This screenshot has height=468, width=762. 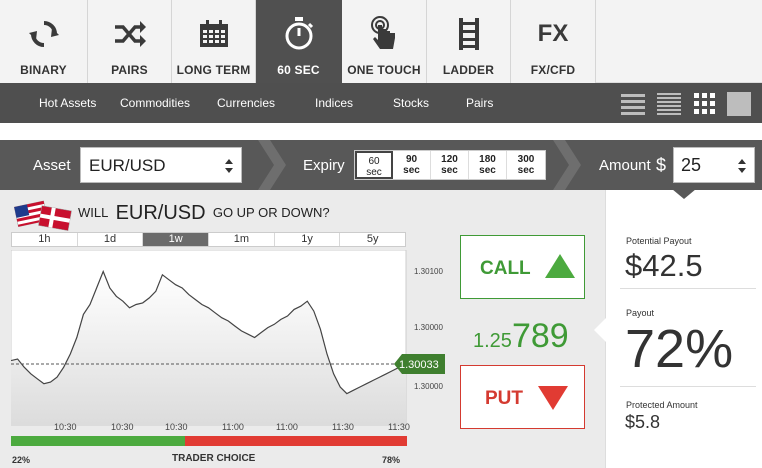 I want to click on range-5y: 5y, so click(x=372, y=239).